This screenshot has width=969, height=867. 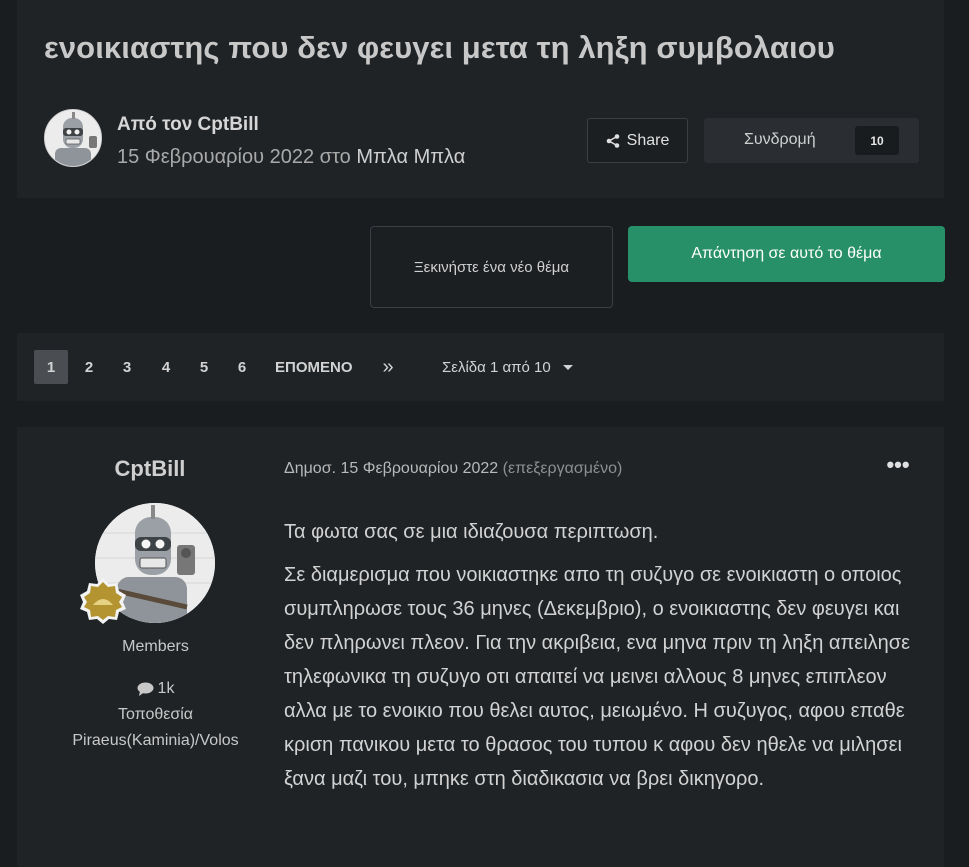 What do you see at coordinates (491, 267) in the screenshot?
I see `new-topic-button: Ξεκινήστε ένα νέο θέμα` at bounding box center [491, 267].